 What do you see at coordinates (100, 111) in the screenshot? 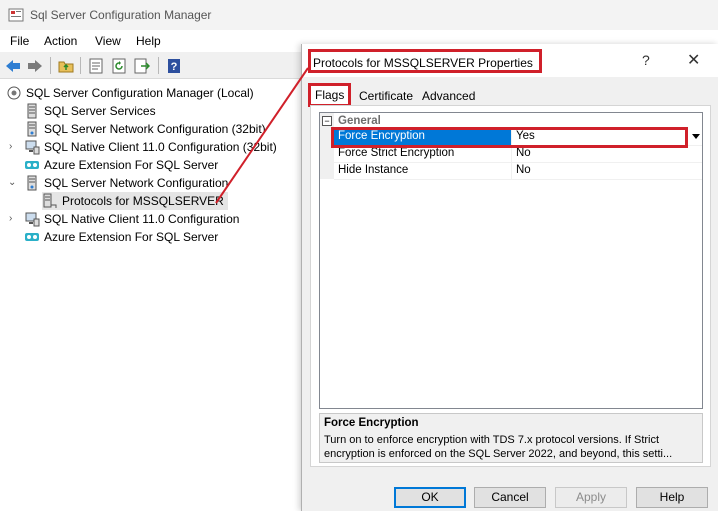
I see `tree-item-label: SQL Server Services` at bounding box center [100, 111].